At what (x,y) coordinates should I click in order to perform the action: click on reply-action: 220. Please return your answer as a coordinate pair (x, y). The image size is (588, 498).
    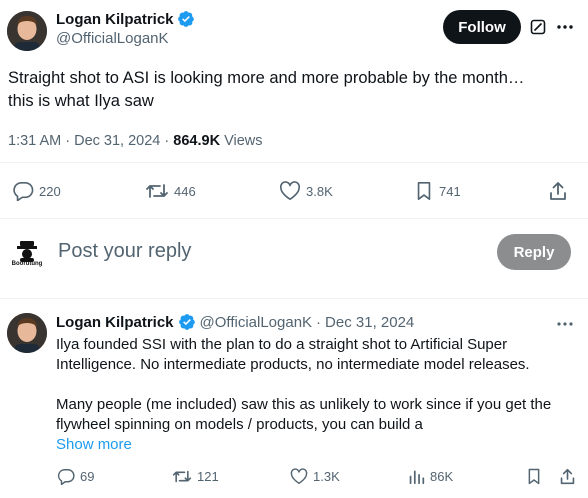
    Looking at the image, I should click on (36, 191).